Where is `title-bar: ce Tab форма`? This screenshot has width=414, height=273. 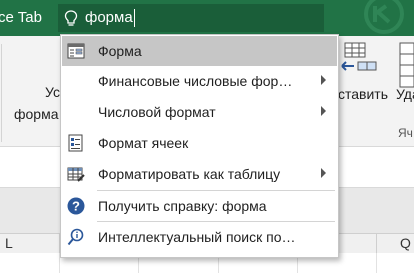 title-bar: ce Tab форма is located at coordinates (207, 18).